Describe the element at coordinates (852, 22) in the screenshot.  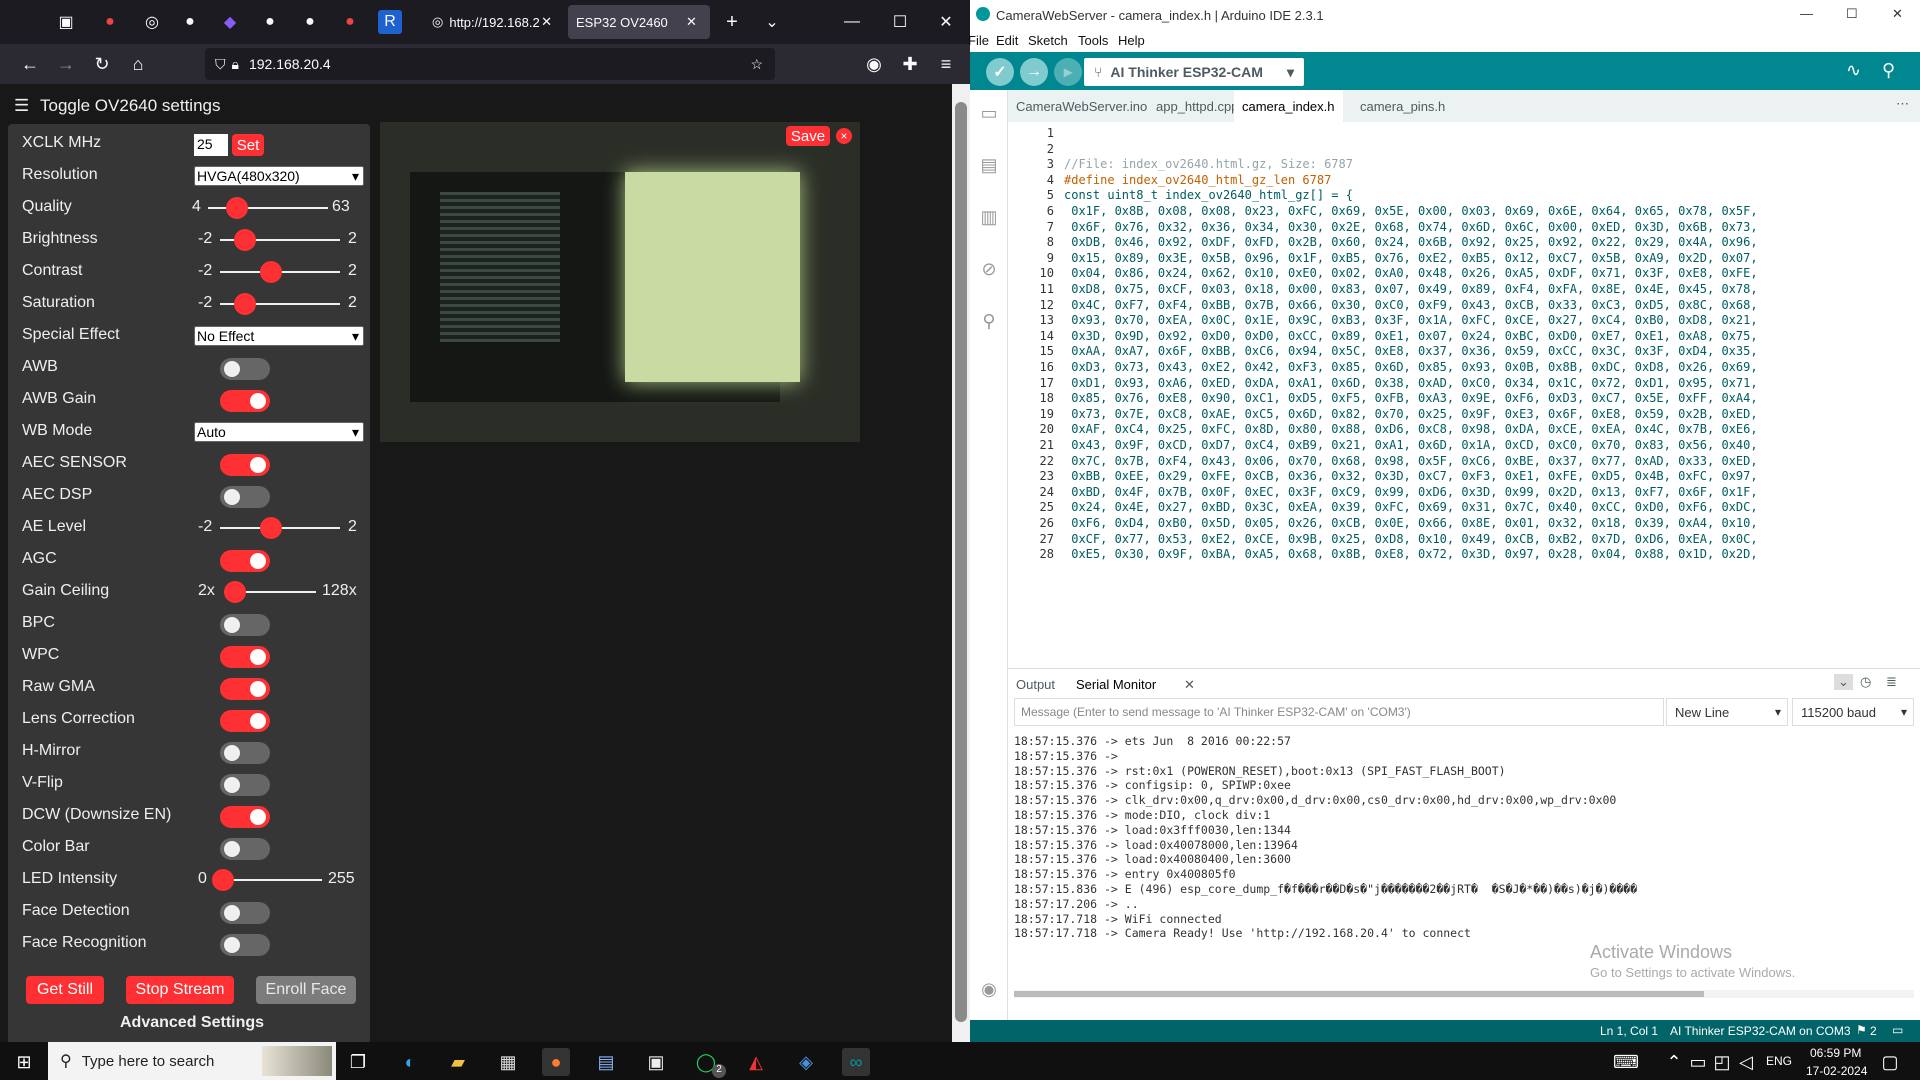
I see `minimize-icon: —` at that location.